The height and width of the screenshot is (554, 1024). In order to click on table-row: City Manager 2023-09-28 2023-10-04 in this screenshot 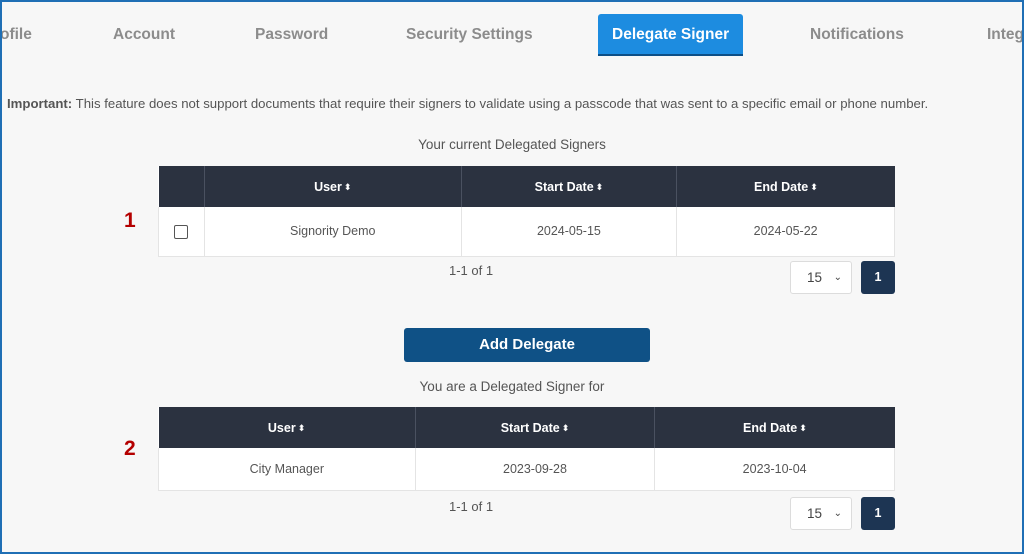, I will do `click(526, 469)`.